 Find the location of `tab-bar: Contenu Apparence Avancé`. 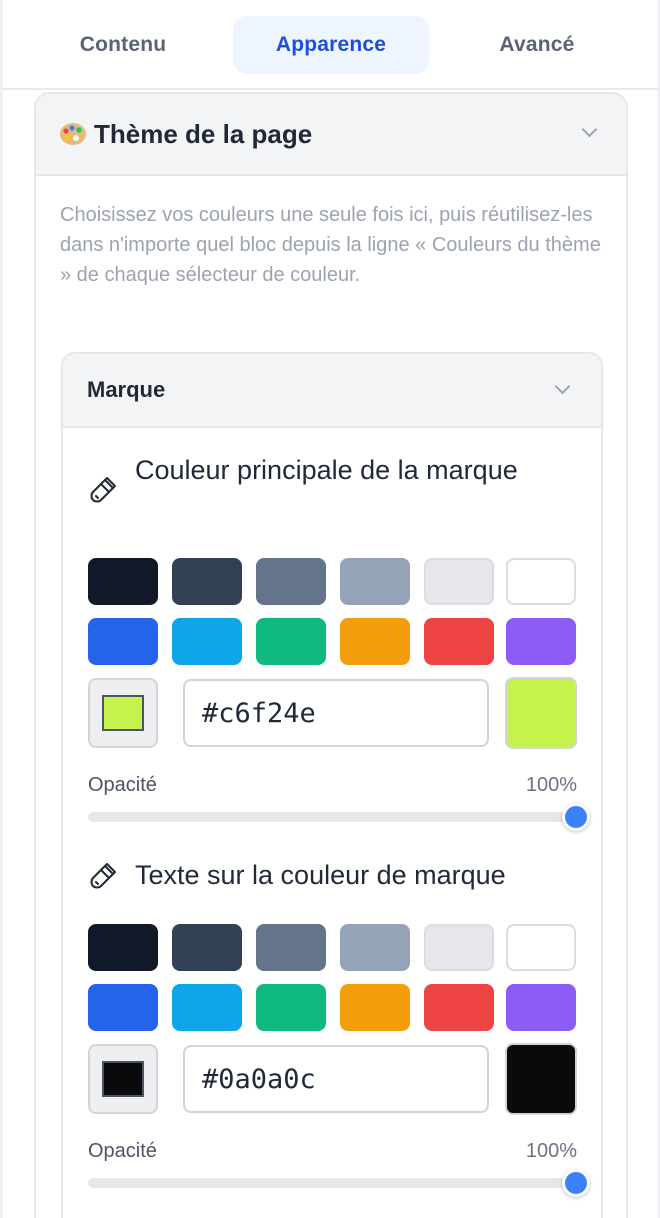

tab-bar: Contenu Apparence Avancé is located at coordinates (330, 45).